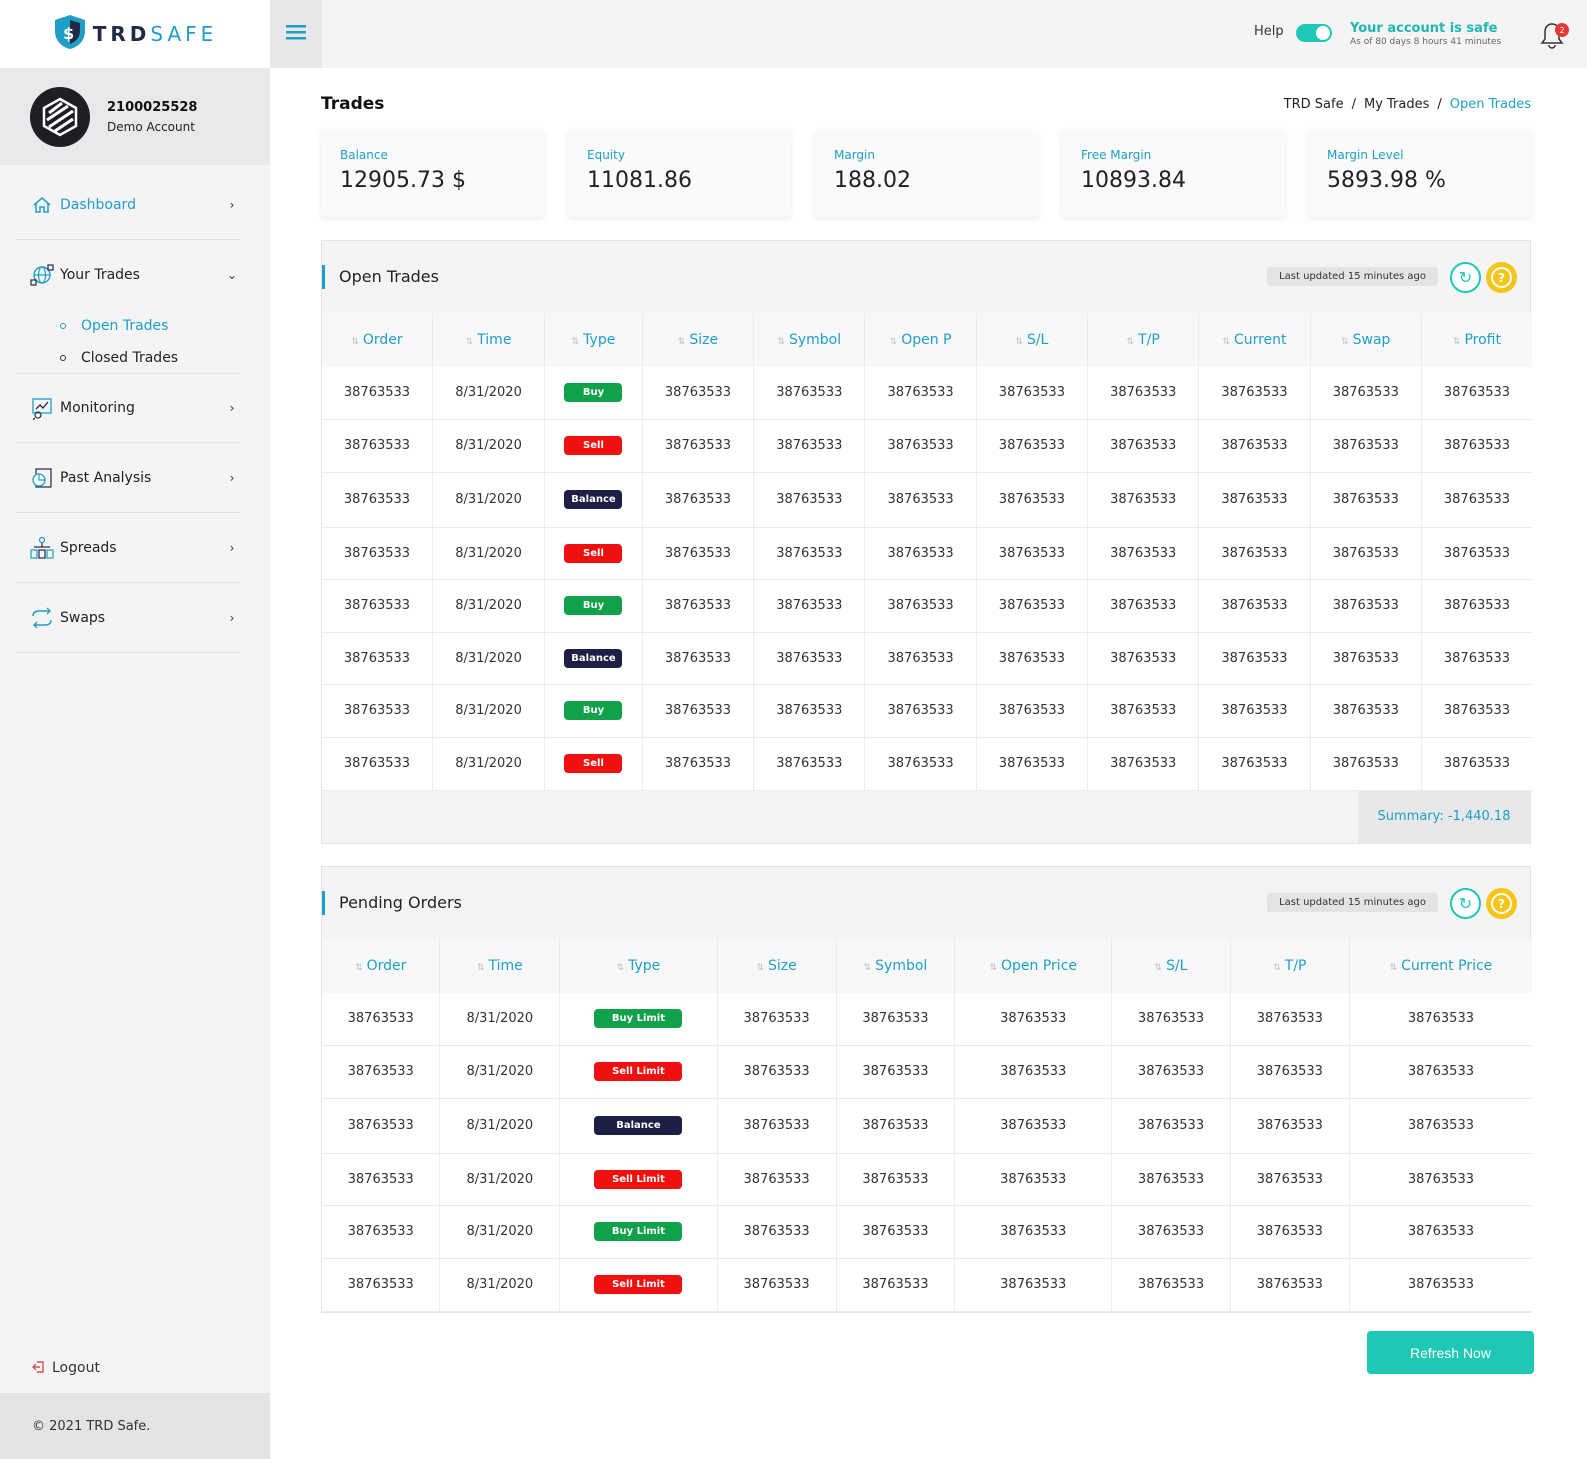 The width and height of the screenshot is (1587, 1459). I want to click on column-header: ⇅ Profit, so click(1476, 340).